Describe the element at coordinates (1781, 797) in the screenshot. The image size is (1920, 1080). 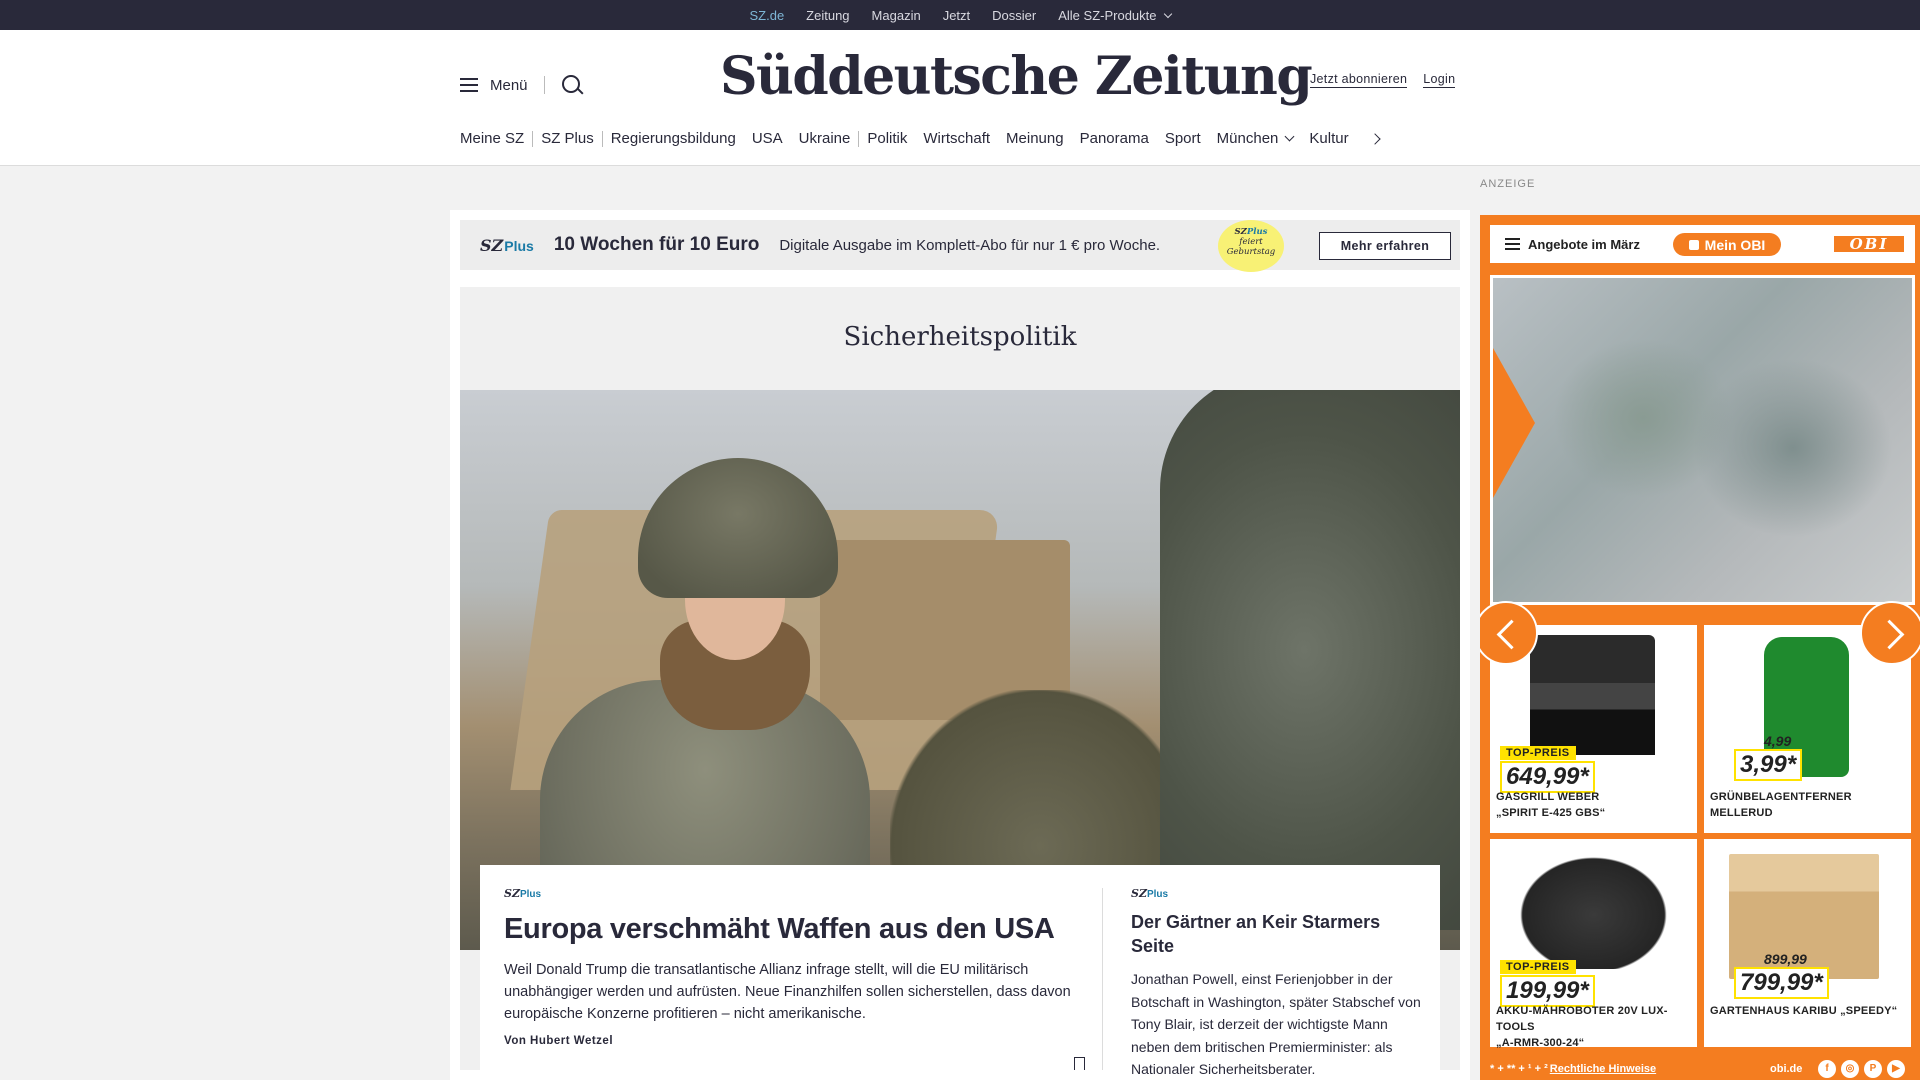
I see `product-name-line1: GRÜNBELAGENTFERNER` at that location.